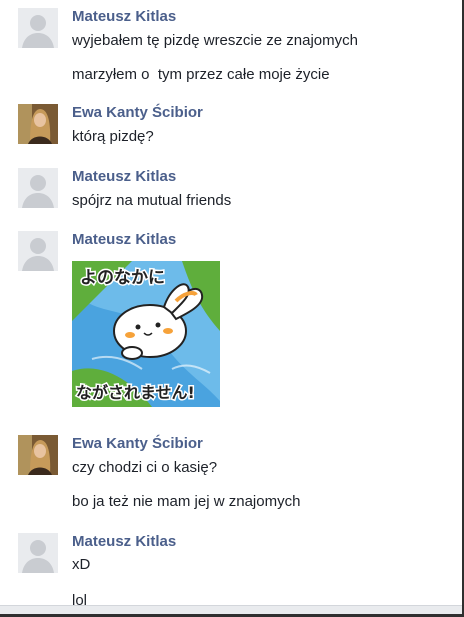  What do you see at coordinates (122, 278) in the screenshot?
I see `sticker-caption-top: よのなかに` at bounding box center [122, 278].